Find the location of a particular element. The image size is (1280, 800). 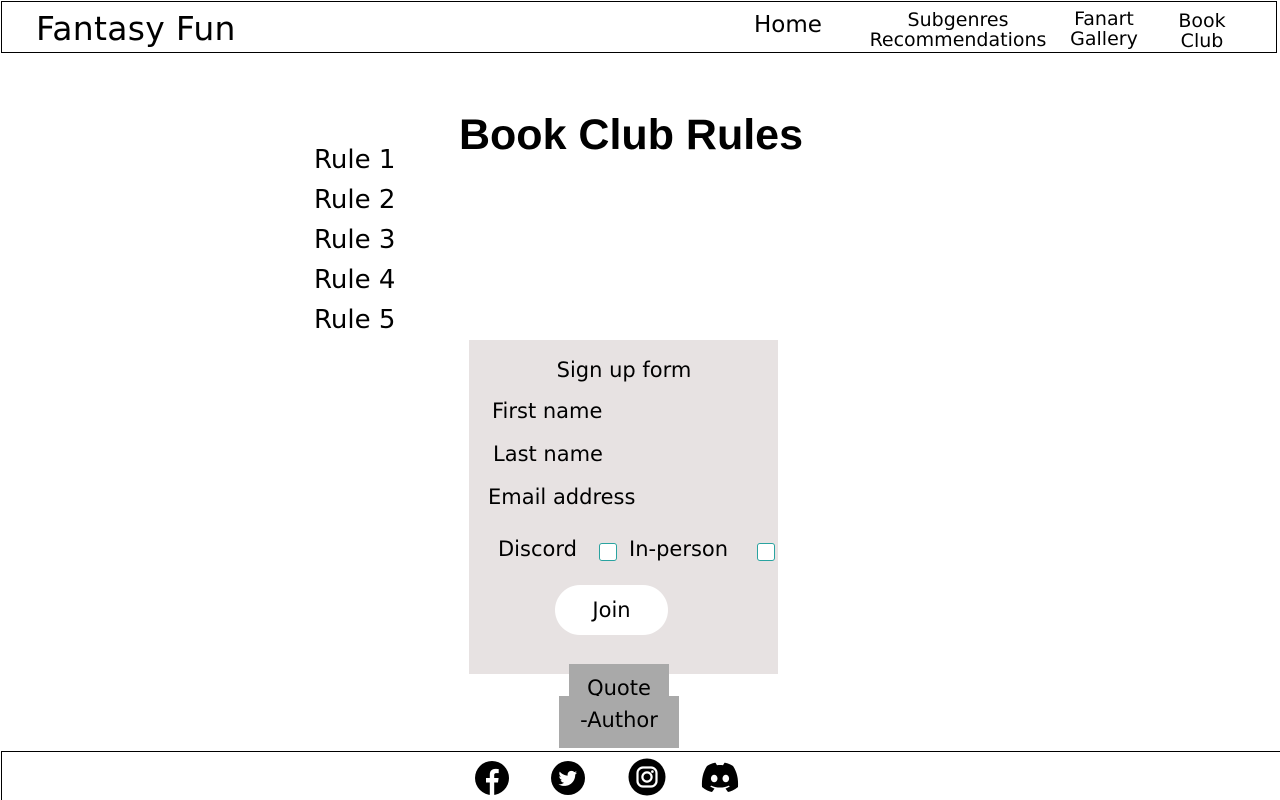

page-title: Book Club Rules is located at coordinates (631, 134).